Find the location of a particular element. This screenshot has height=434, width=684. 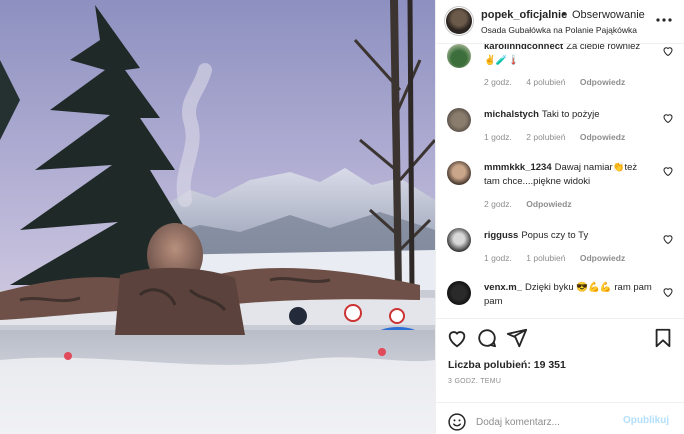

comment-meta: 1 godz. 1 polubień Odpowiedz is located at coordinates (560, 258).